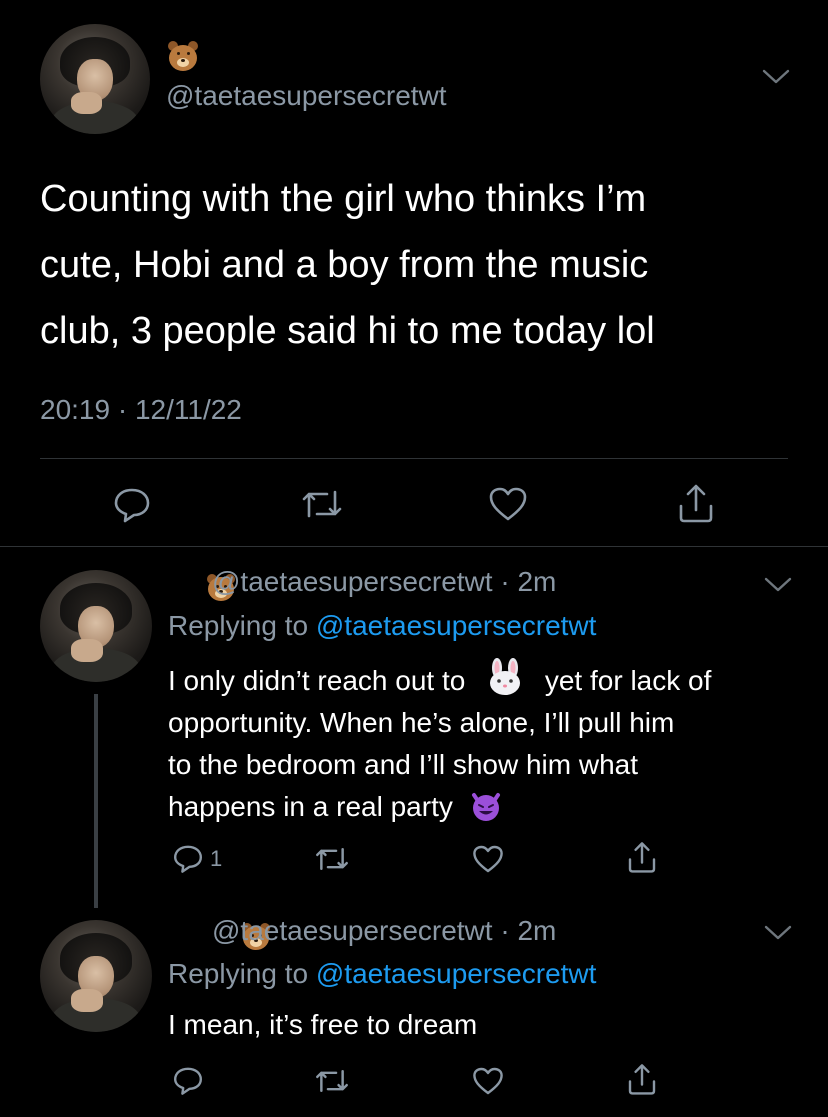  I want to click on thread-line, so click(96, 801).